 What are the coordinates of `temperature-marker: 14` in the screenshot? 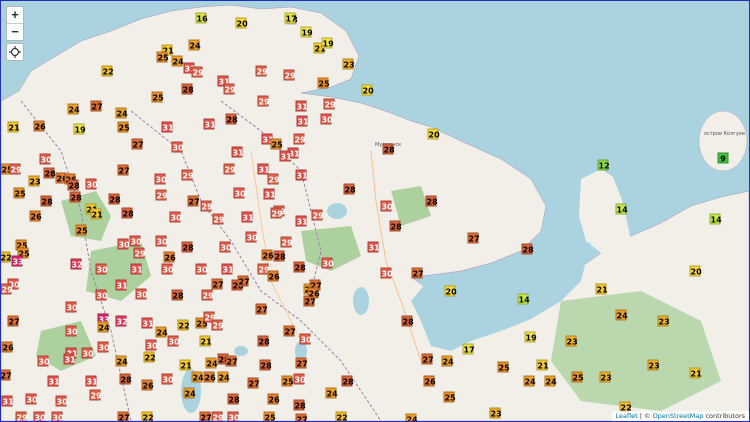 It's located at (715, 219).